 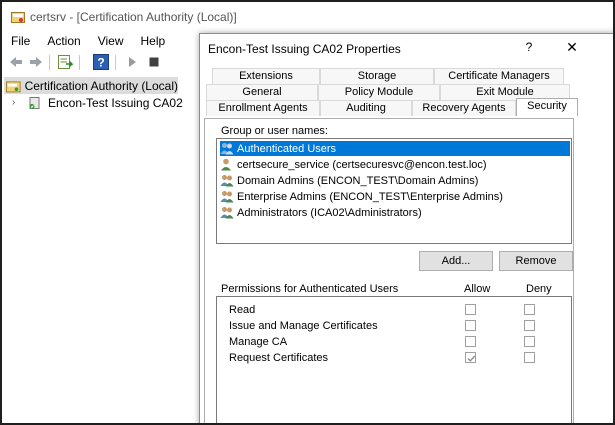 What do you see at coordinates (65, 62) in the screenshot?
I see `export-list-icon` at bounding box center [65, 62].